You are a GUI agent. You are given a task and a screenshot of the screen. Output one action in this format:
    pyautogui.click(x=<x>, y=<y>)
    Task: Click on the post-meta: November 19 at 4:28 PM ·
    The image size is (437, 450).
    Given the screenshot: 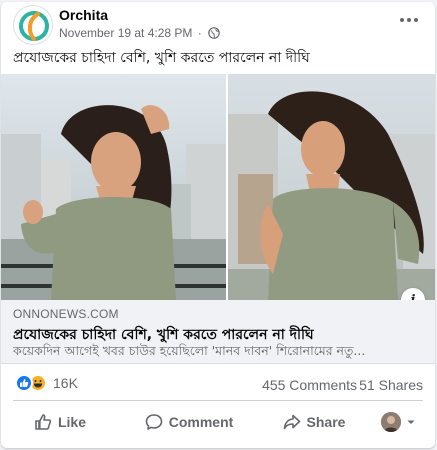 What is the action you would take?
    pyautogui.click(x=139, y=33)
    